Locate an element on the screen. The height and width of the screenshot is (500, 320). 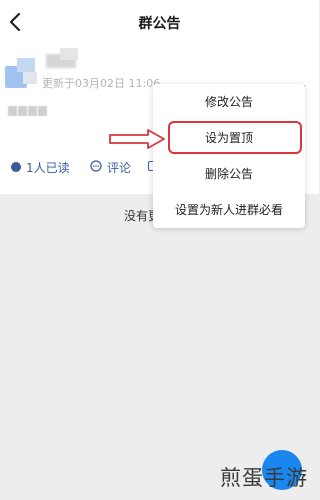
more-horizontal-icon is located at coordinates (299, 80).